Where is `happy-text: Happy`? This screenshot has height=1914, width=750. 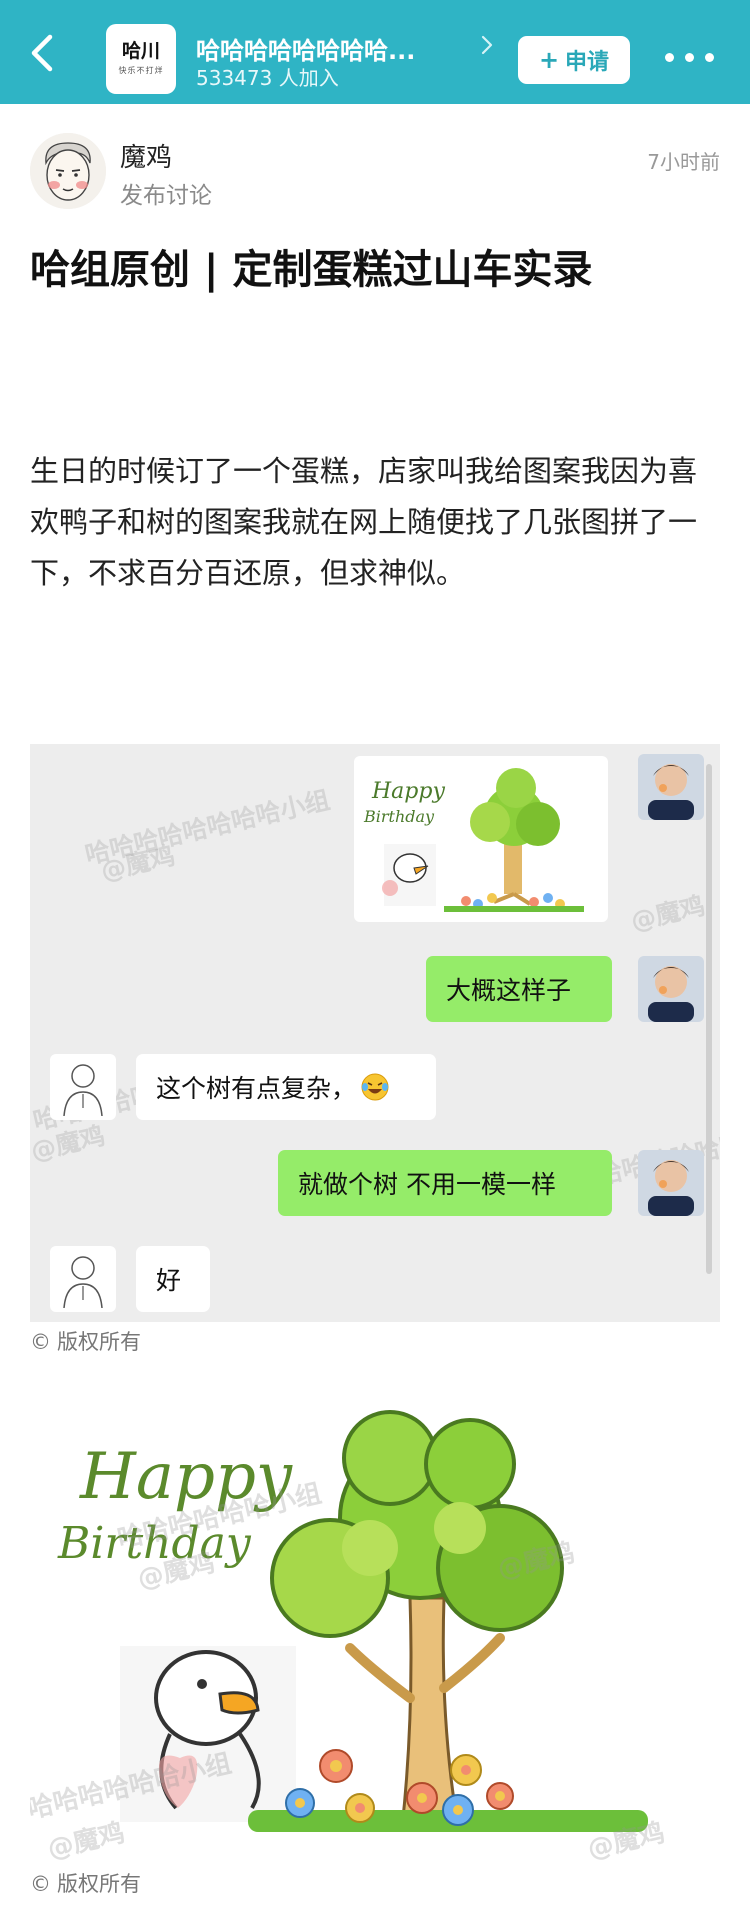
happy-text: Happy is located at coordinates (408, 791).